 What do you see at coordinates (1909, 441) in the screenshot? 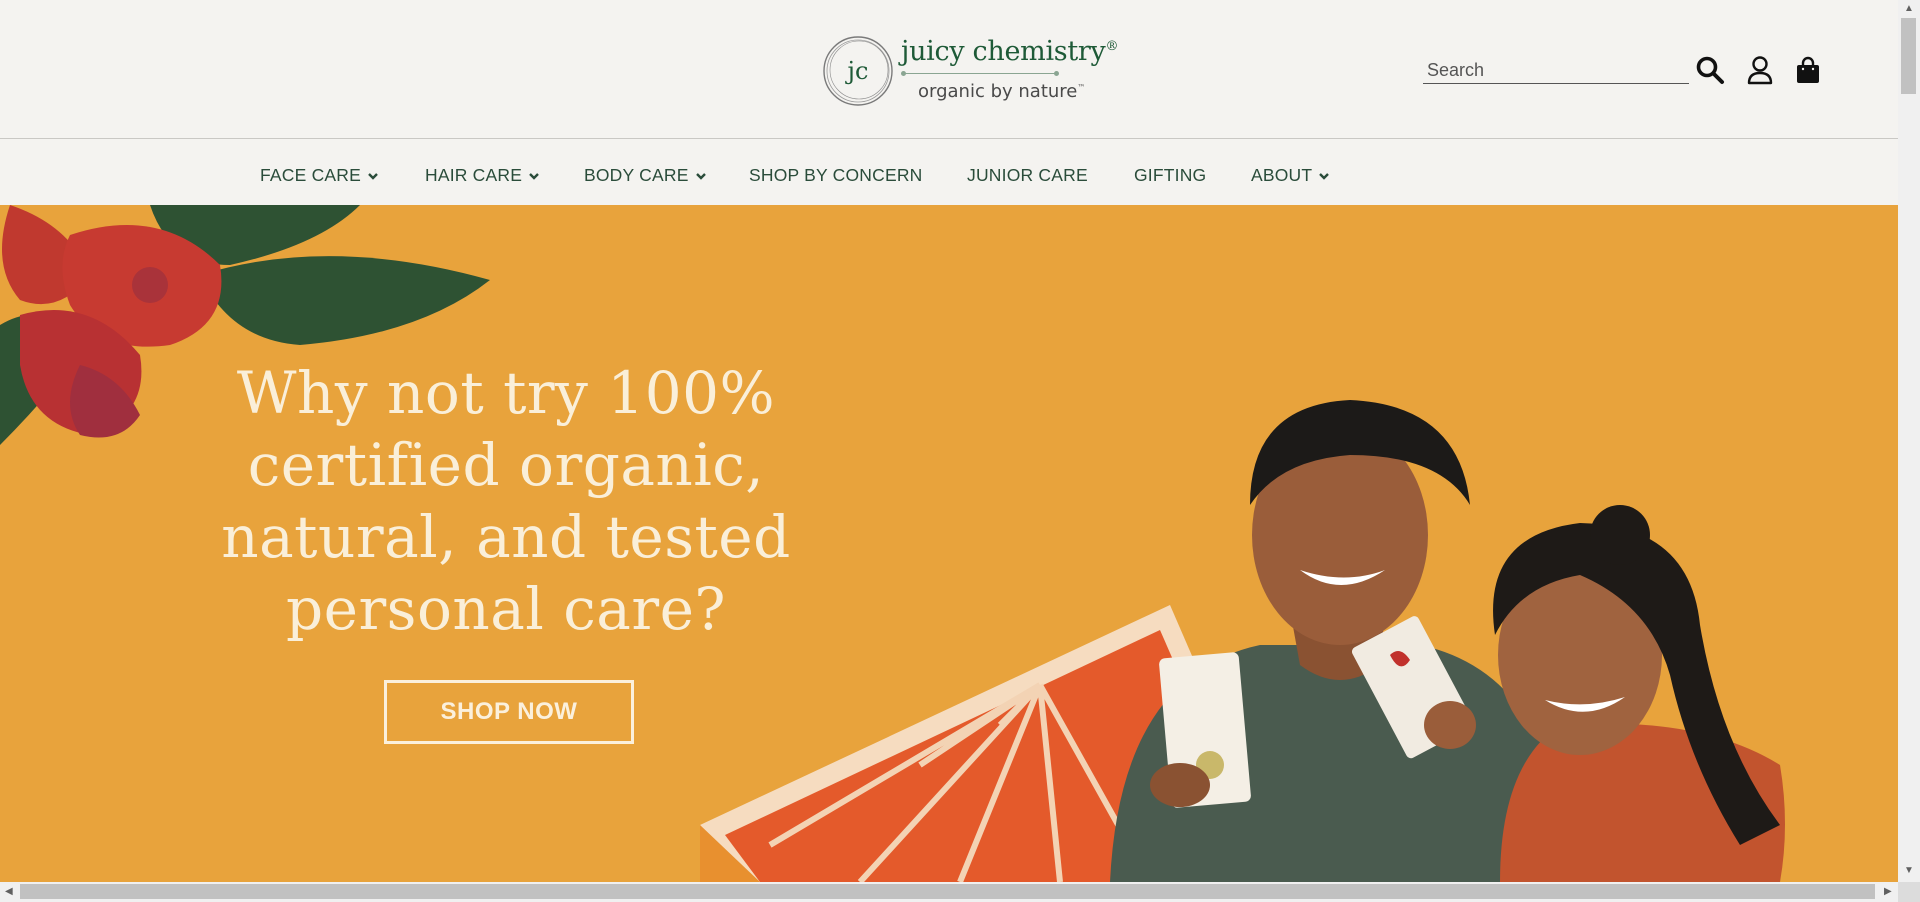
I see `vertical-scrollbar` at bounding box center [1909, 441].